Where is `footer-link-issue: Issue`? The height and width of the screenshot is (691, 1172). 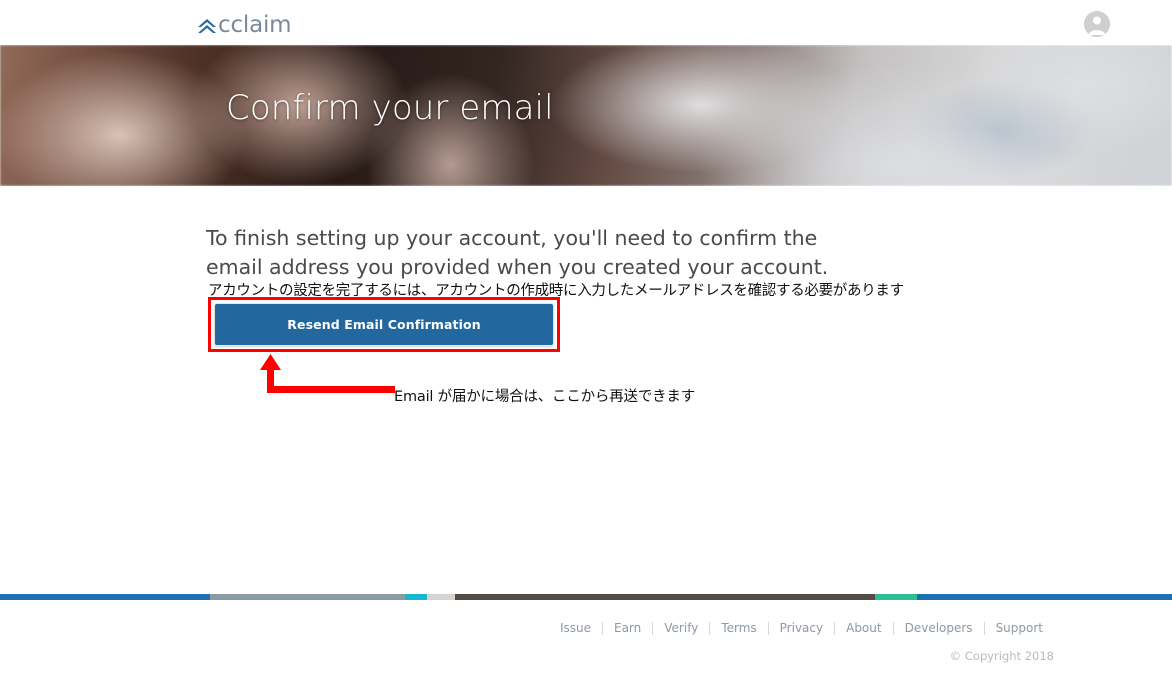
footer-link-issue: Issue is located at coordinates (575, 628).